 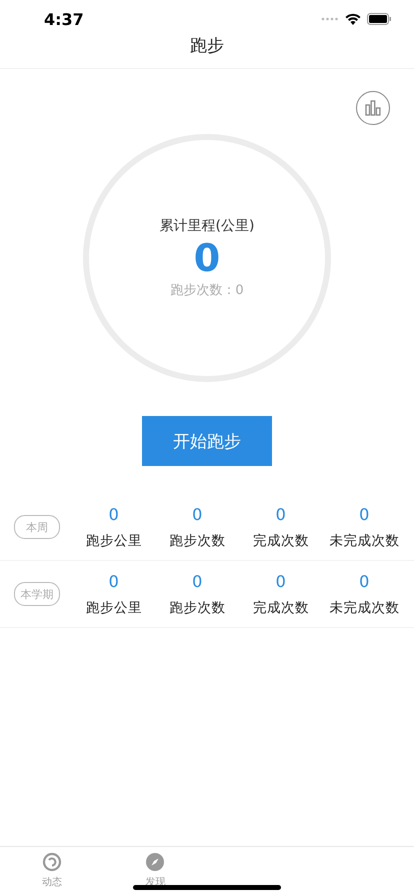 What do you see at coordinates (207, 46) in the screenshot?
I see `nav-title: 跑步` at bounding box center [207, 46].